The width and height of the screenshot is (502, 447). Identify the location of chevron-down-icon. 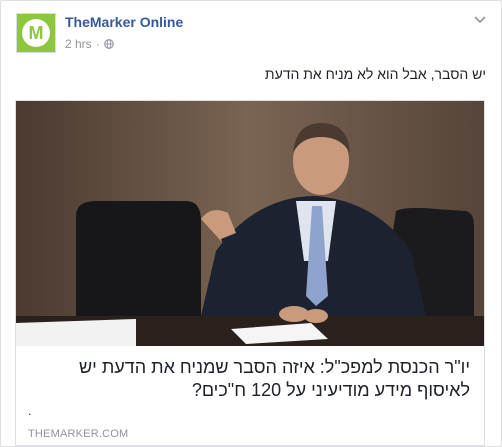
(480, 19).